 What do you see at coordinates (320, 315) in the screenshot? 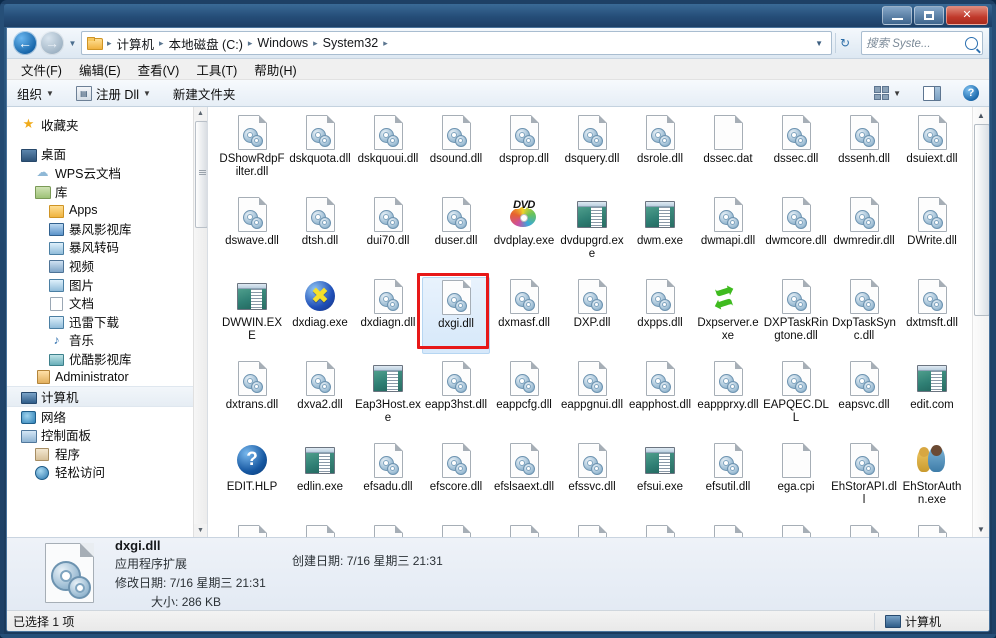
I see `file-item: ✖ dxdiag.exe` at bounding box center [320, 315].